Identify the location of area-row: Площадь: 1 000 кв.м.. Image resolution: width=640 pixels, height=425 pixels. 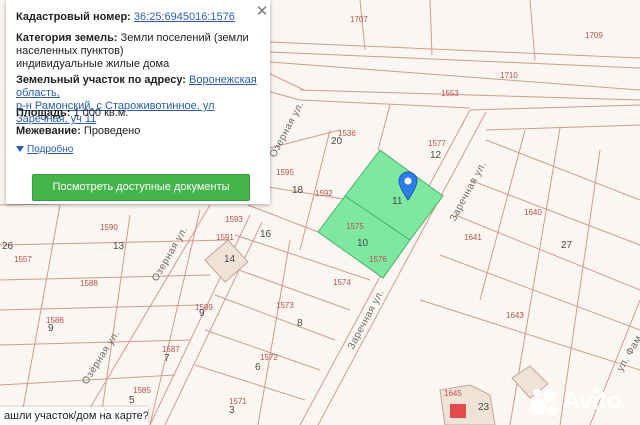
(138, 113).